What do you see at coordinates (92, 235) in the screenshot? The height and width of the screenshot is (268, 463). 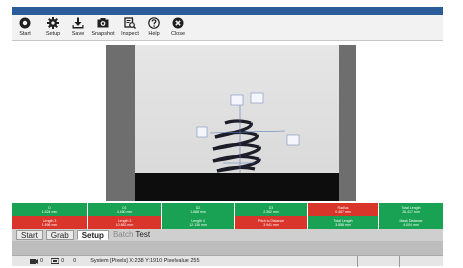 I see `tab-setup: Setup` at bounding box center [92, 235].